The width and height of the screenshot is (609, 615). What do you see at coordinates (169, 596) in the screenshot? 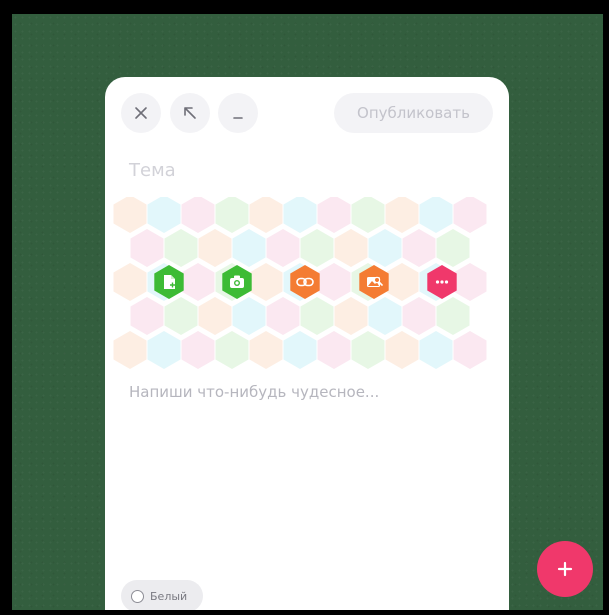
I see `theme-label: Белый` at bounding box center [169, 596].